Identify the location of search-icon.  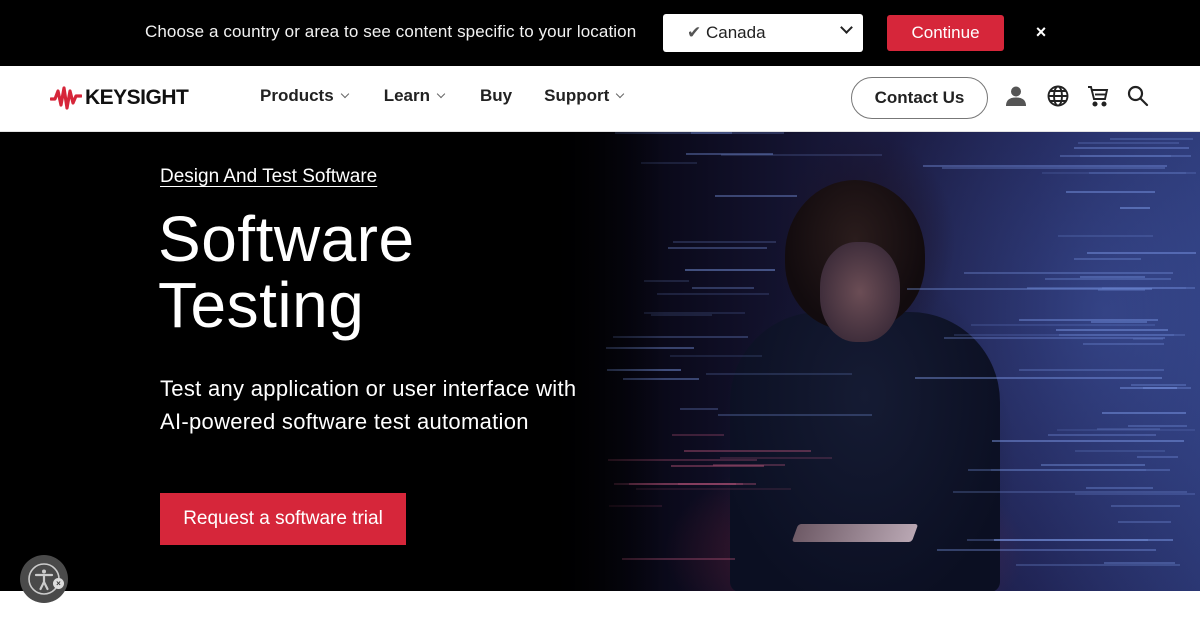
(1138, 96).